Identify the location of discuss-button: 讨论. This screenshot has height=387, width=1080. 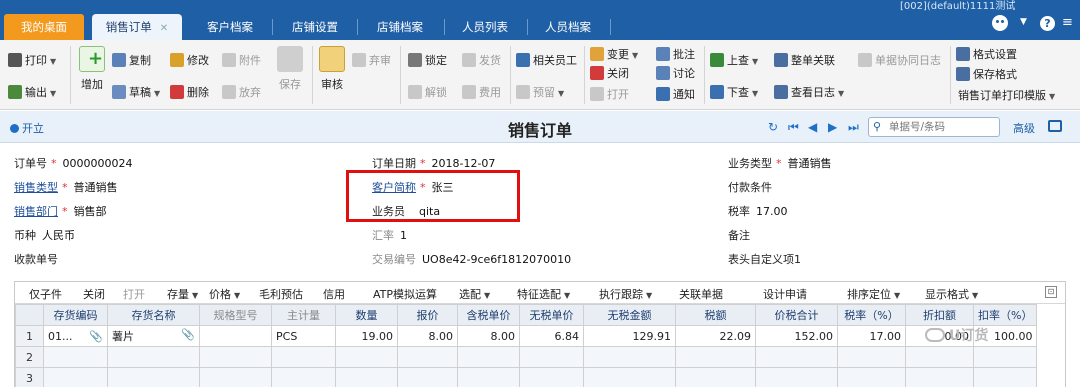
(675, 74).